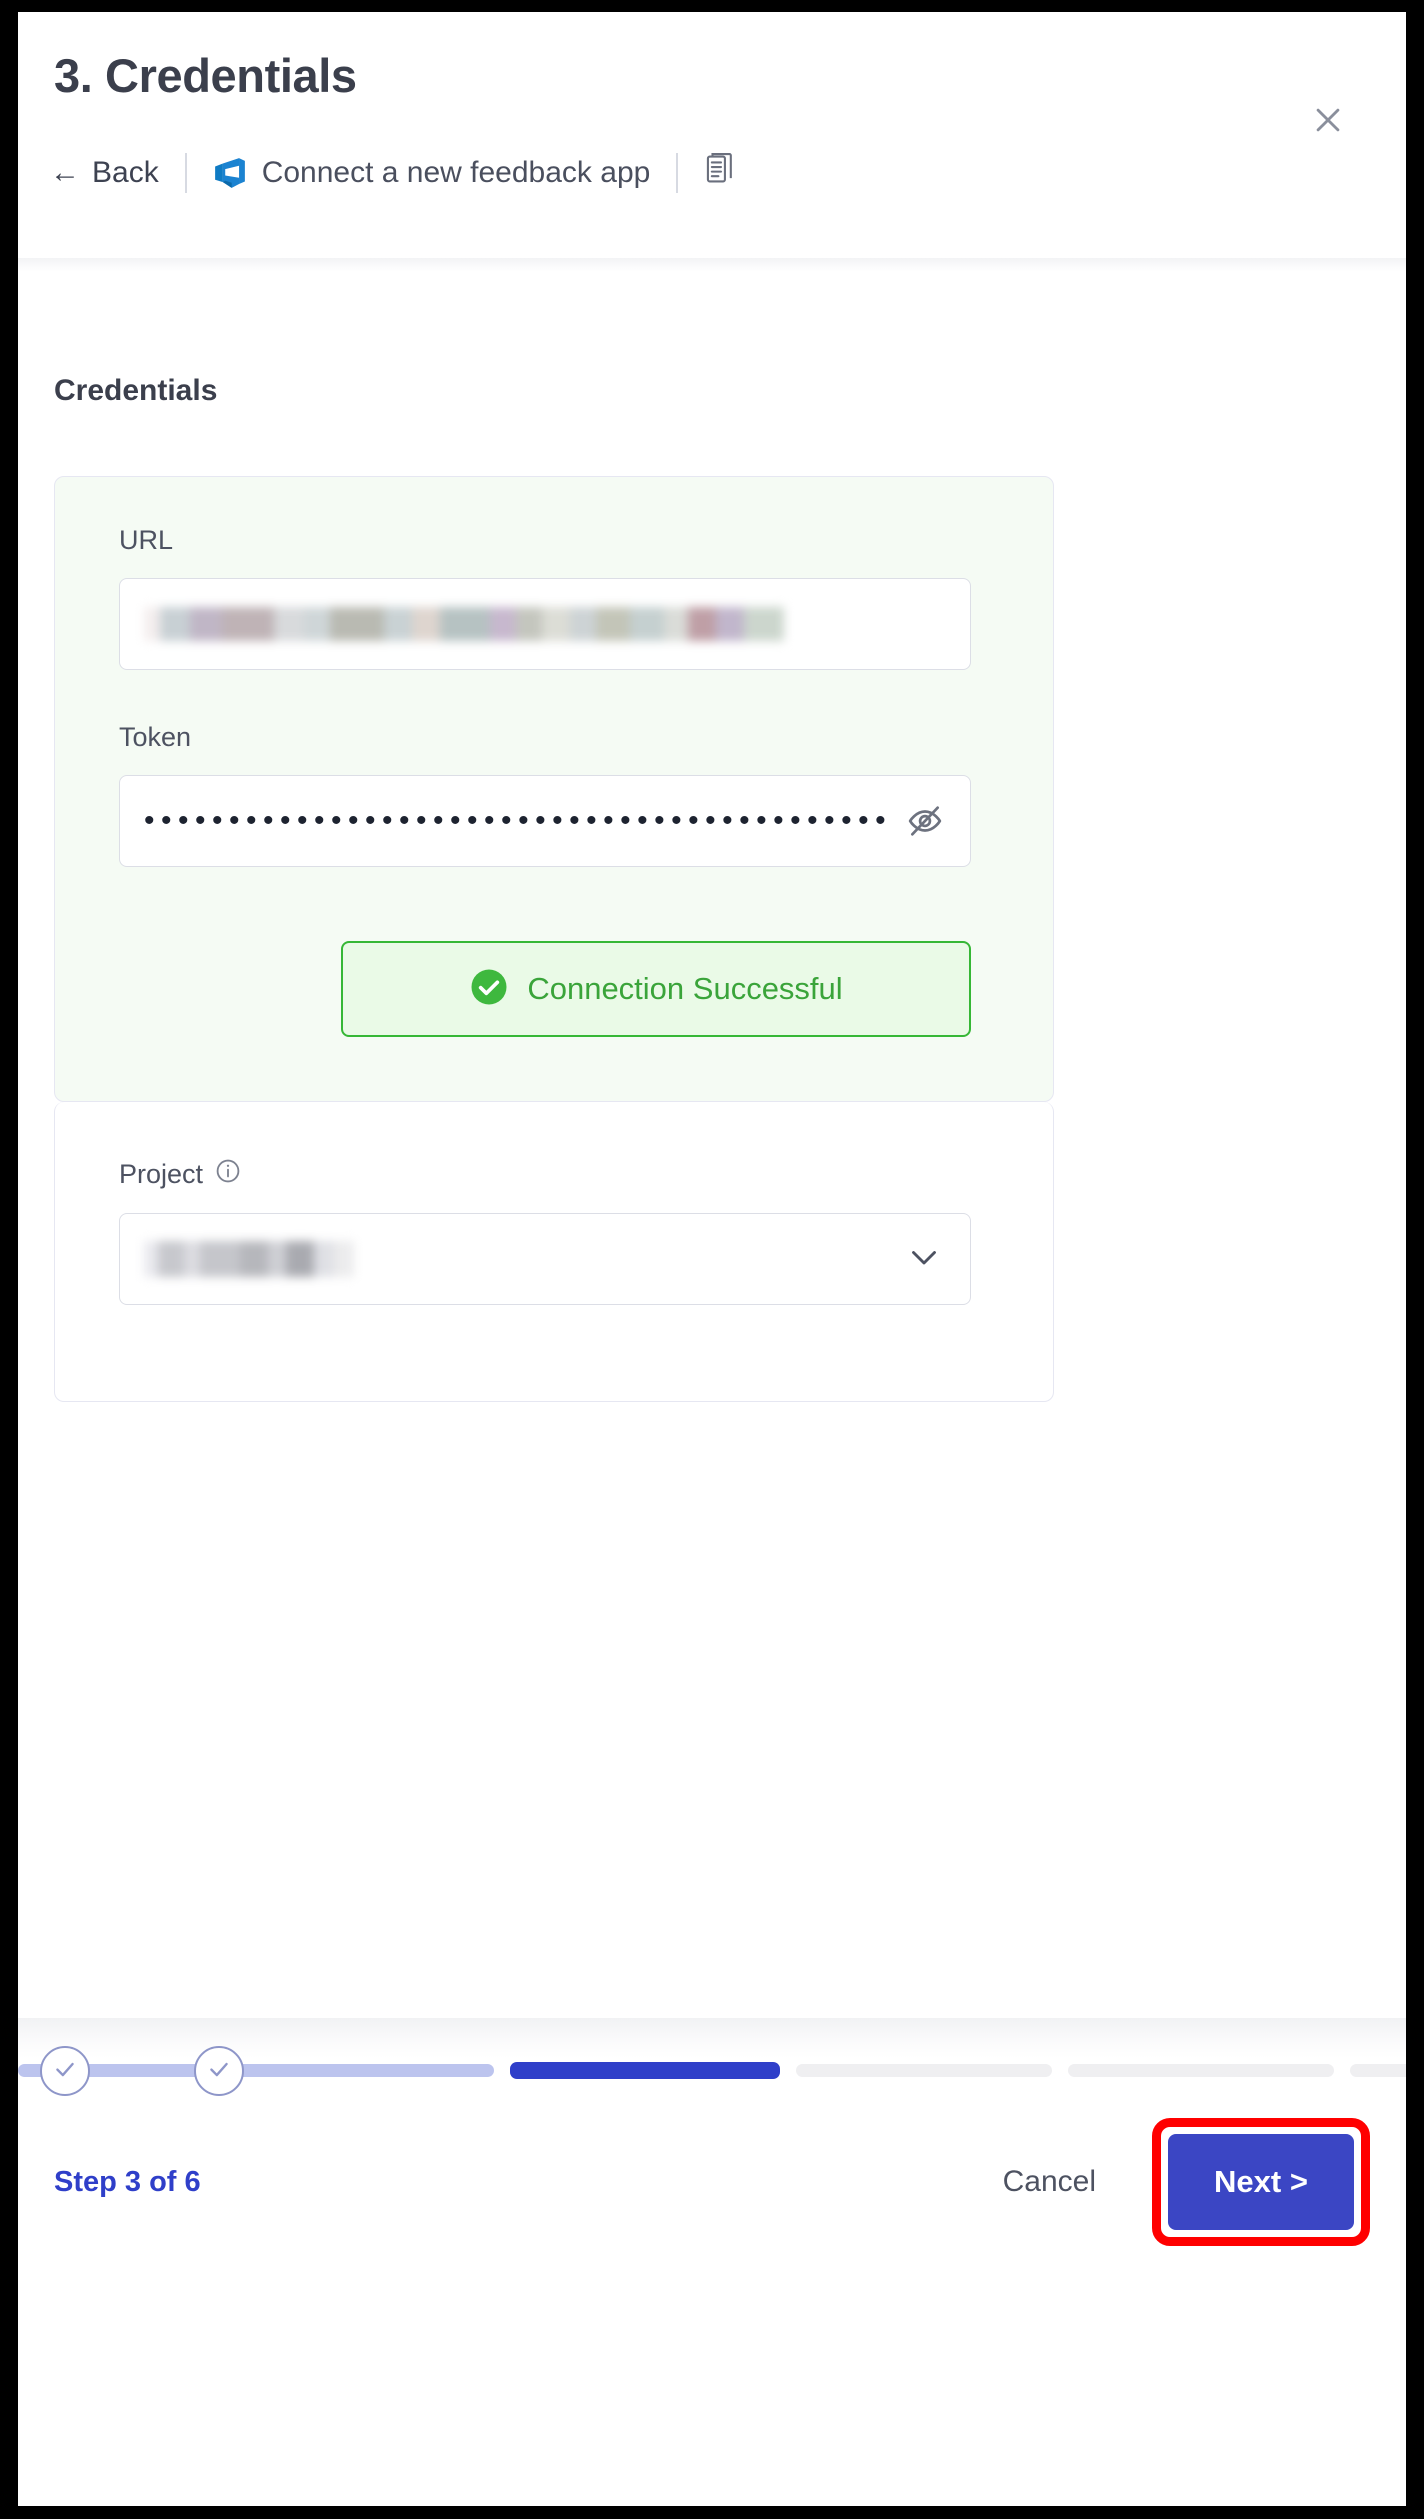 The height and width of the screenshot is (2519, 1424). What do you see at coordinates (685, 988) in the screenshot?
I see `connection-status-label: Connection Successful` at bounding box center [685, 988].